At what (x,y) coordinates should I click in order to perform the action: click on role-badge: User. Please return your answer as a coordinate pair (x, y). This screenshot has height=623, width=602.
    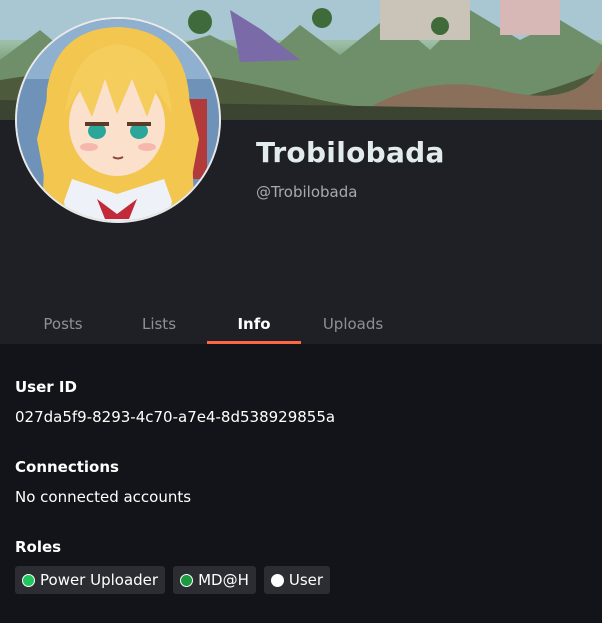
    Looking at the image, I should click on (297, 580).